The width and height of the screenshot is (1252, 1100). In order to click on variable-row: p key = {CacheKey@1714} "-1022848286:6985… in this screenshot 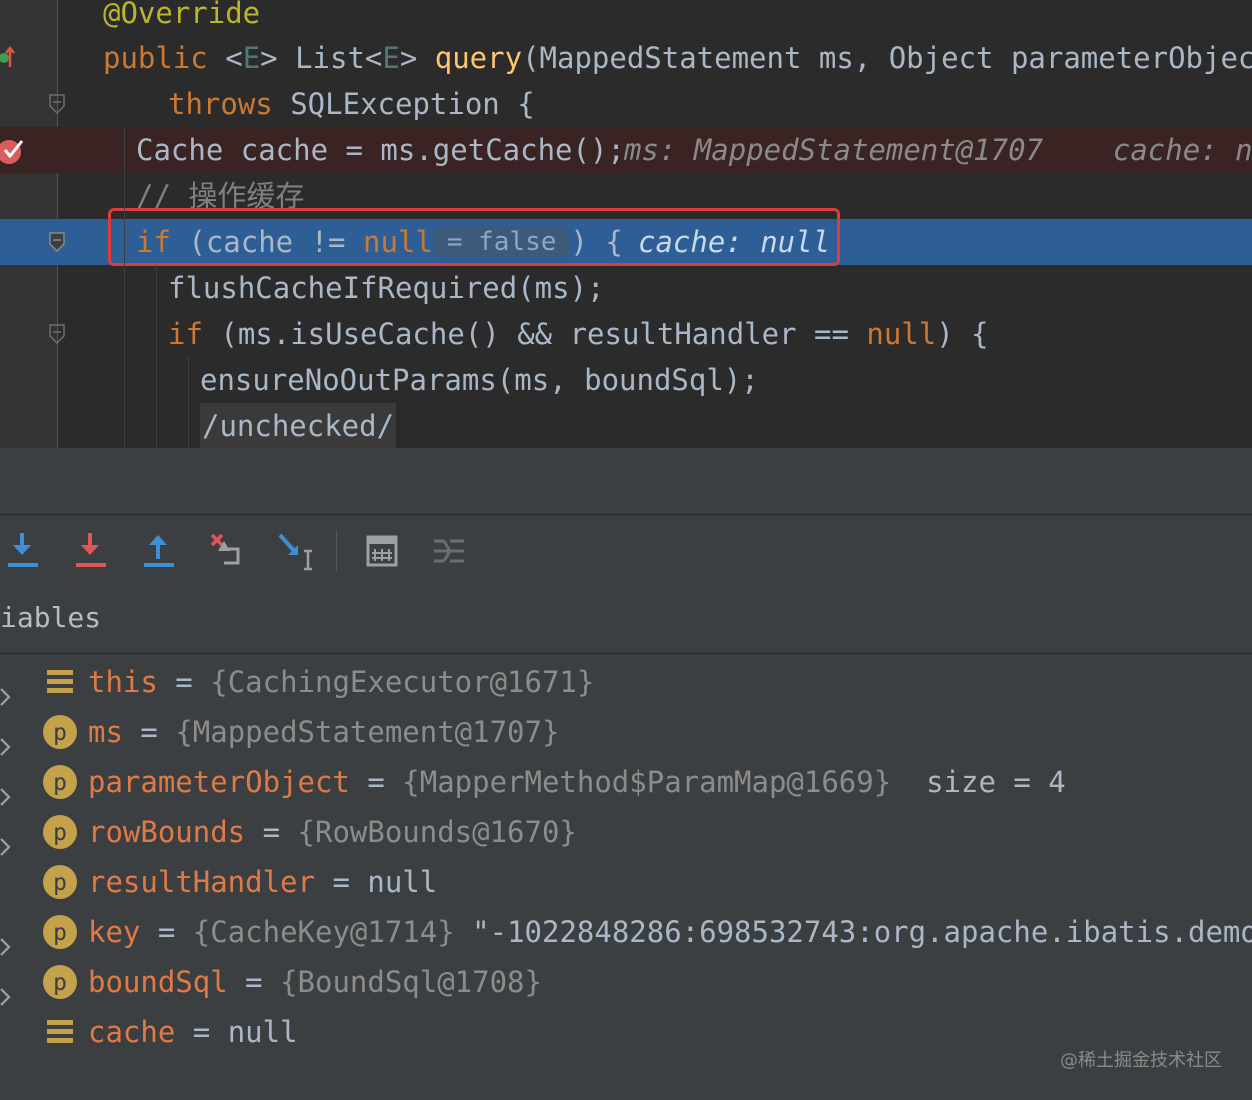, I will do `click(626, 932)`.